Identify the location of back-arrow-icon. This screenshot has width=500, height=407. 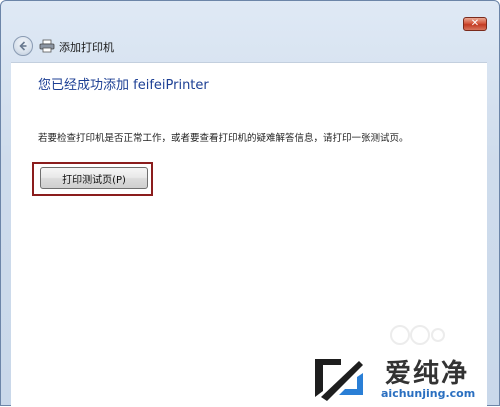
(23, 46).